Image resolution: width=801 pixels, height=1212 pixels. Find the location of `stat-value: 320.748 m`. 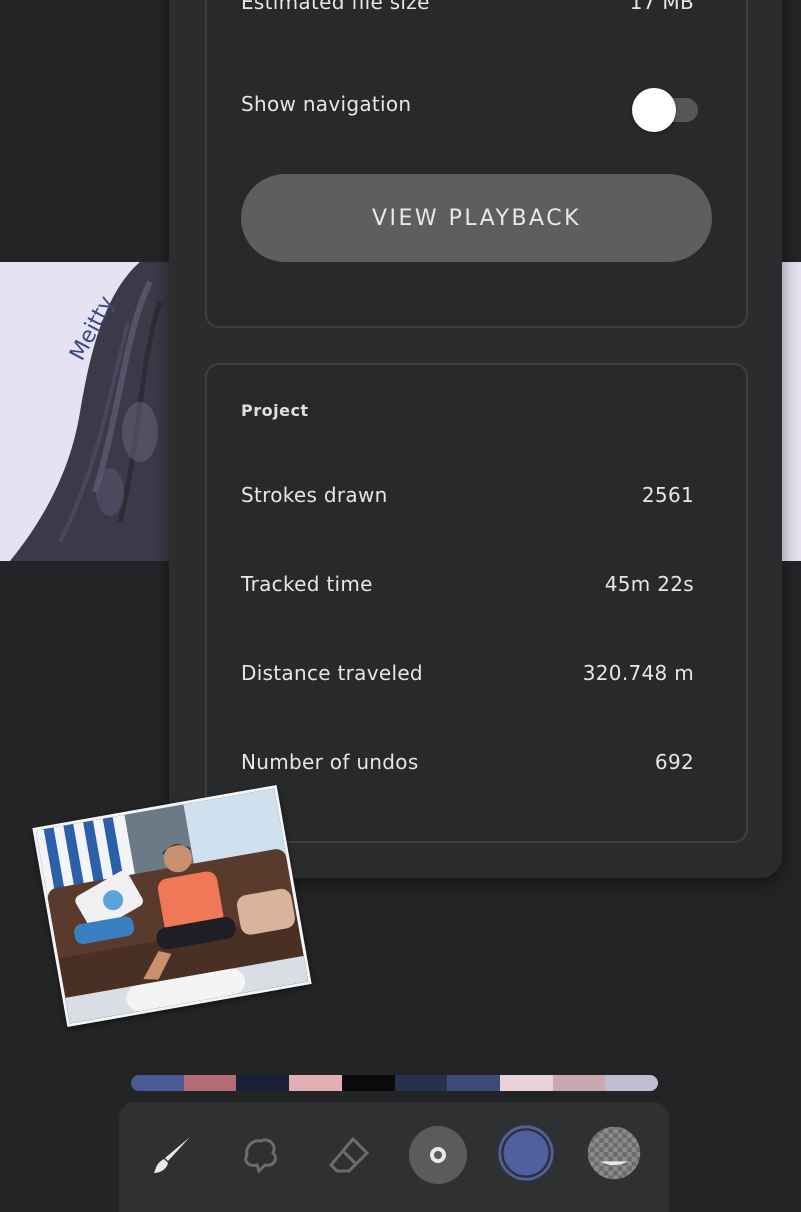

stat-value: 320.748 m is located at coordinates (638, 673).